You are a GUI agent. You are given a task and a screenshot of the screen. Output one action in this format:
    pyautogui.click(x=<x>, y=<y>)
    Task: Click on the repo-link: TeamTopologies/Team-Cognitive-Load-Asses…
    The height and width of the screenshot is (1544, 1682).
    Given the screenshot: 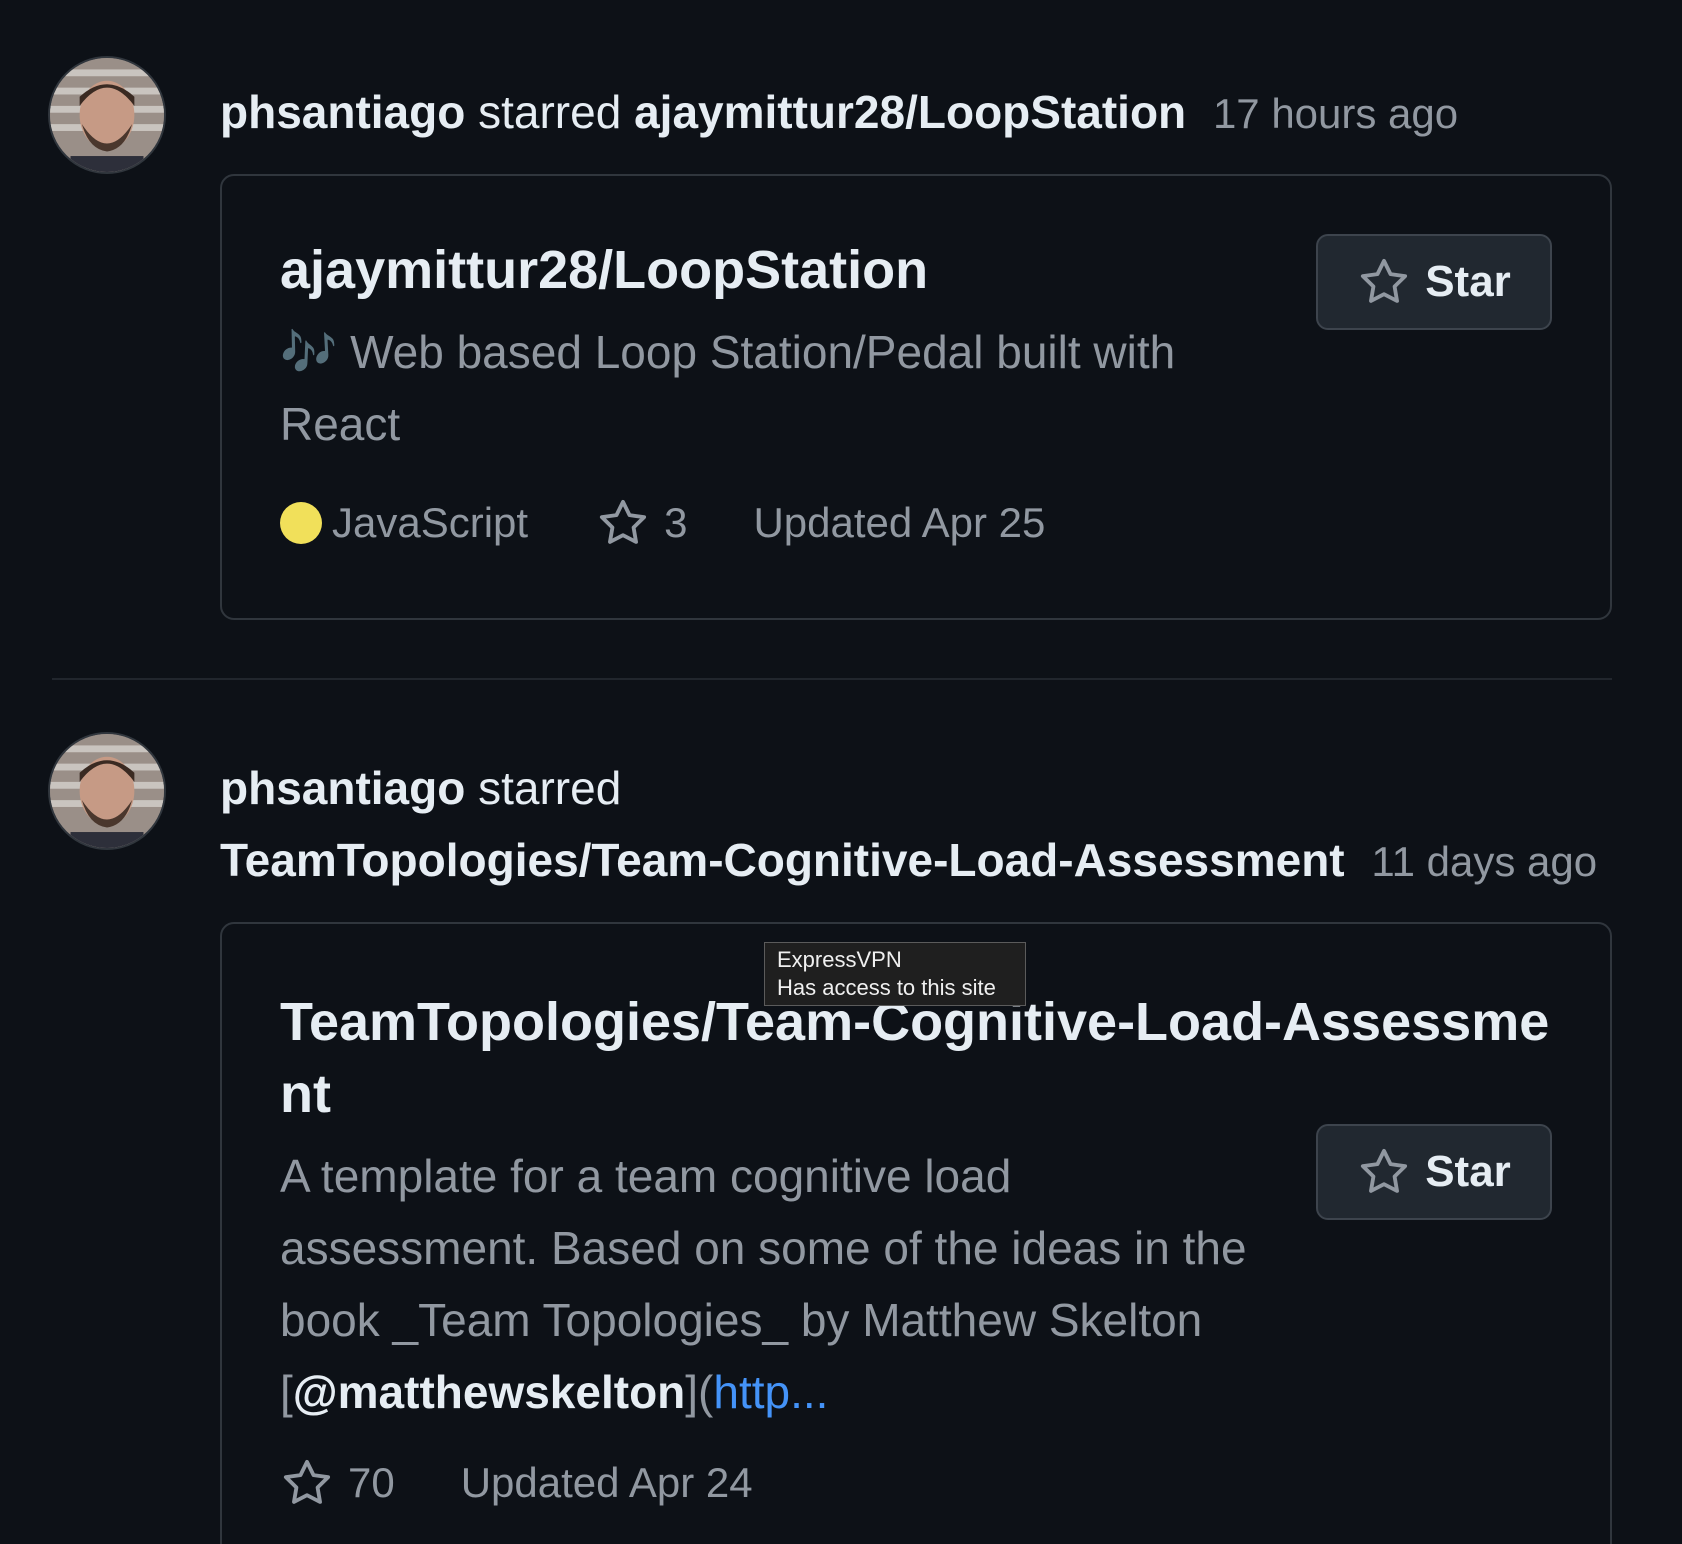 What is the action you would take?
    pyautogui.click(x=782, y=860)
    